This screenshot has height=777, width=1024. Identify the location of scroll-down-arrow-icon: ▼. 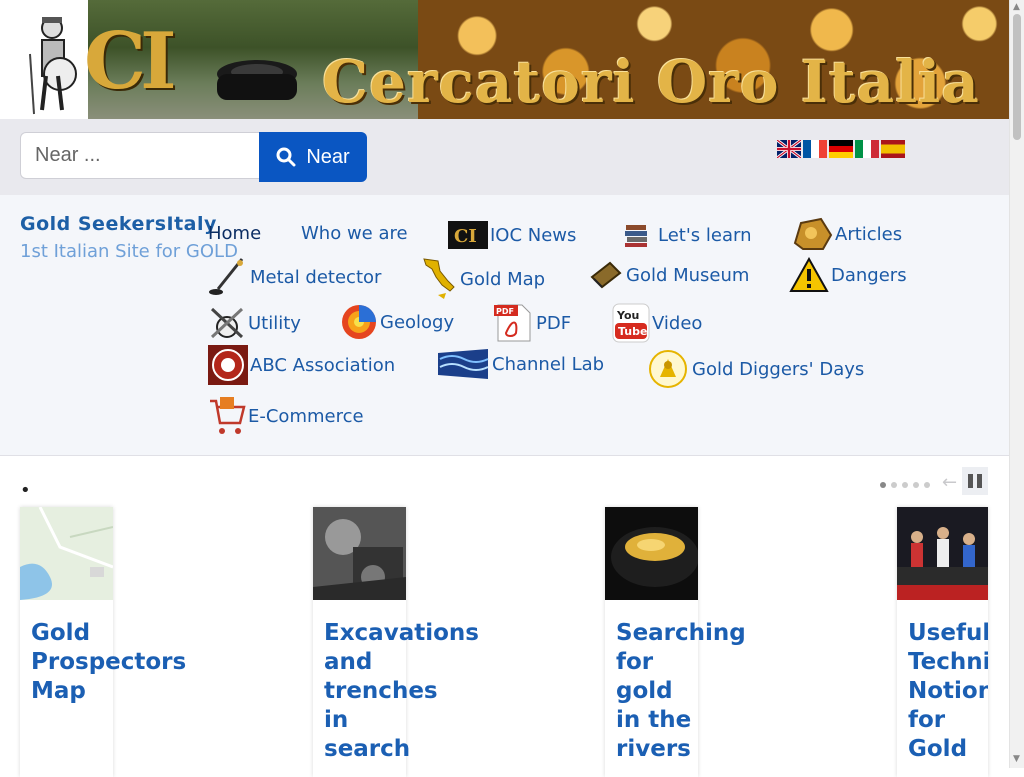
(1016, 759).